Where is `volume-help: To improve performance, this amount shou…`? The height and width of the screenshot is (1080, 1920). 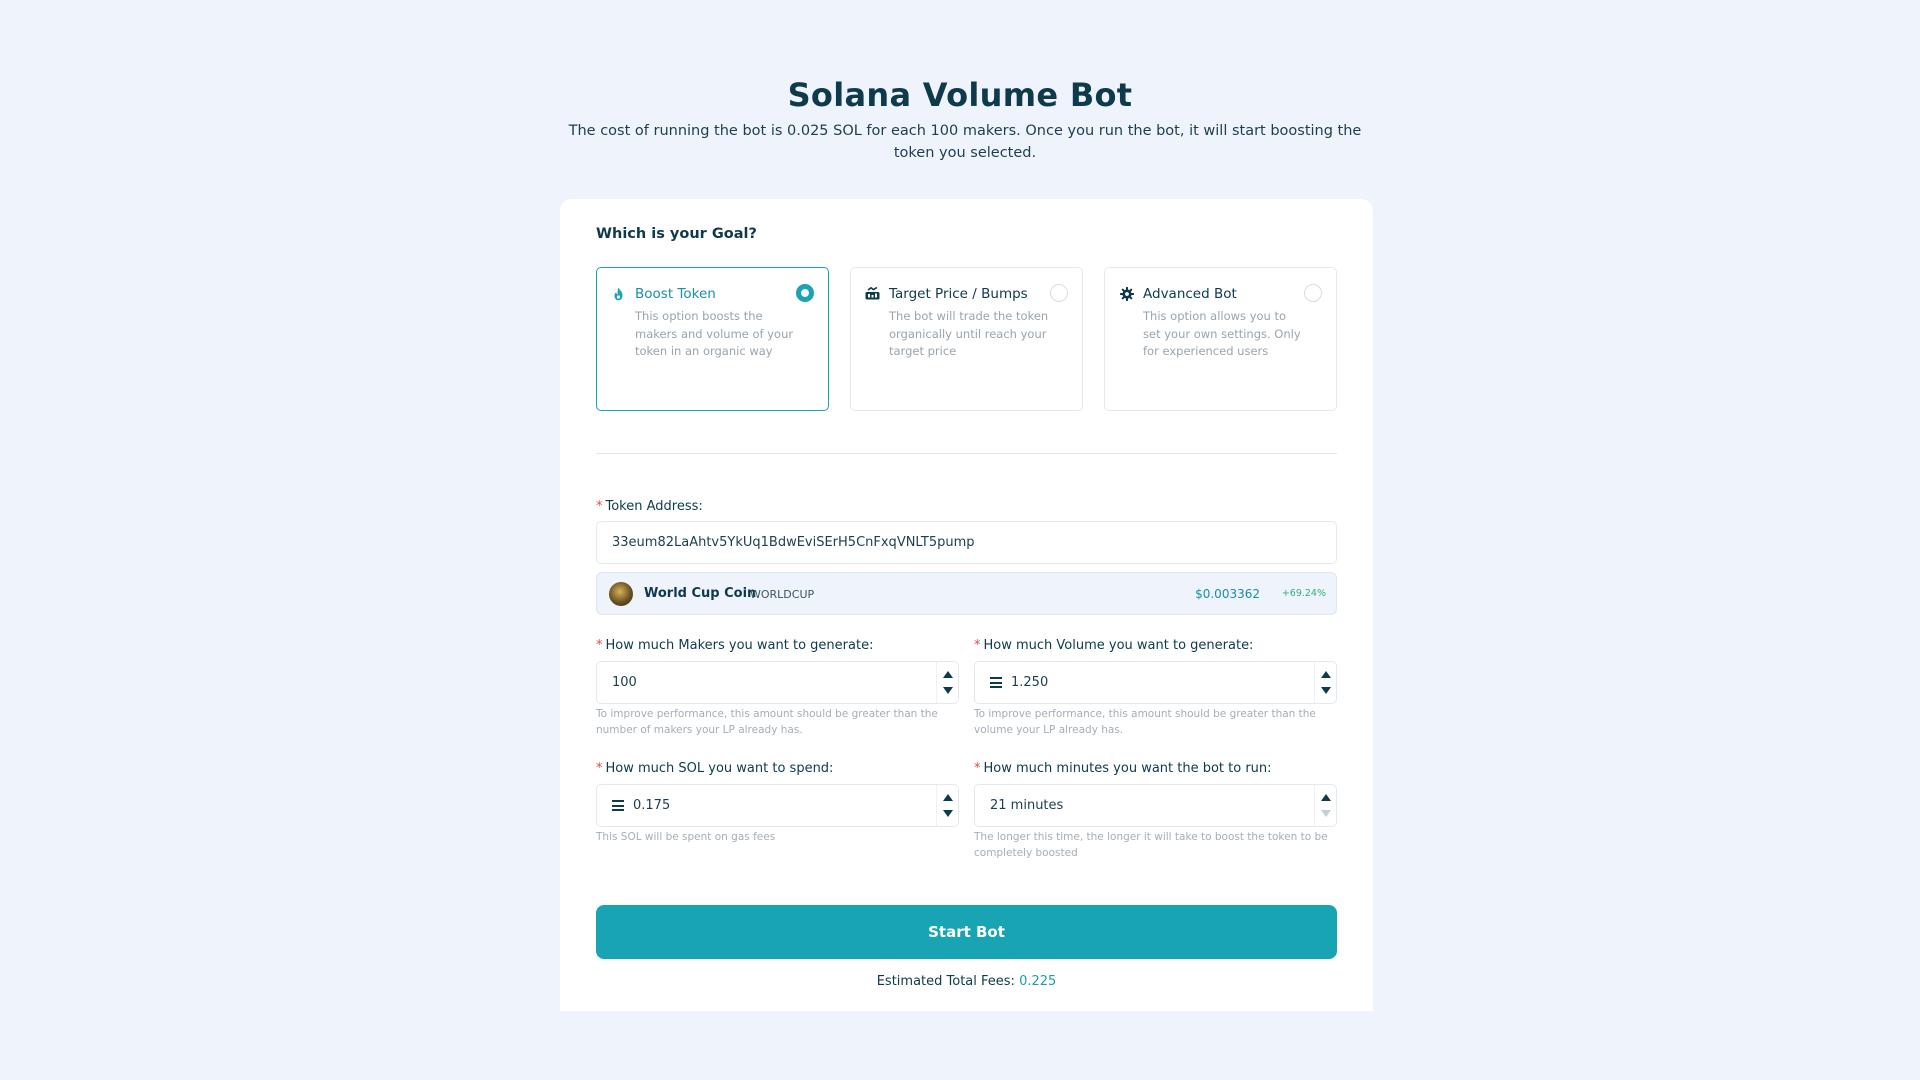 volume-help: To improve performance, this amount shou… is located at coordinates (1145, 722).